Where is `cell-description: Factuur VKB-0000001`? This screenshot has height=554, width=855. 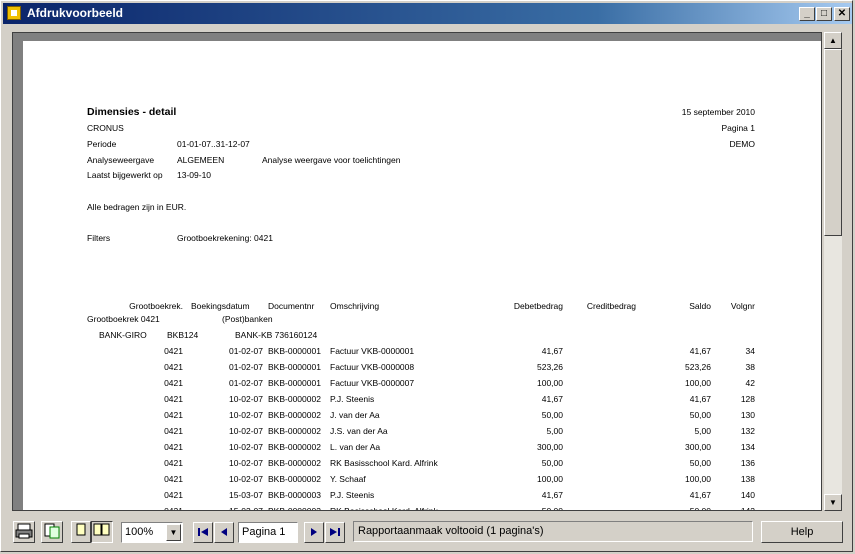 cell-description: Factuur VKB-0000001 is located at coordinates (372, 351).